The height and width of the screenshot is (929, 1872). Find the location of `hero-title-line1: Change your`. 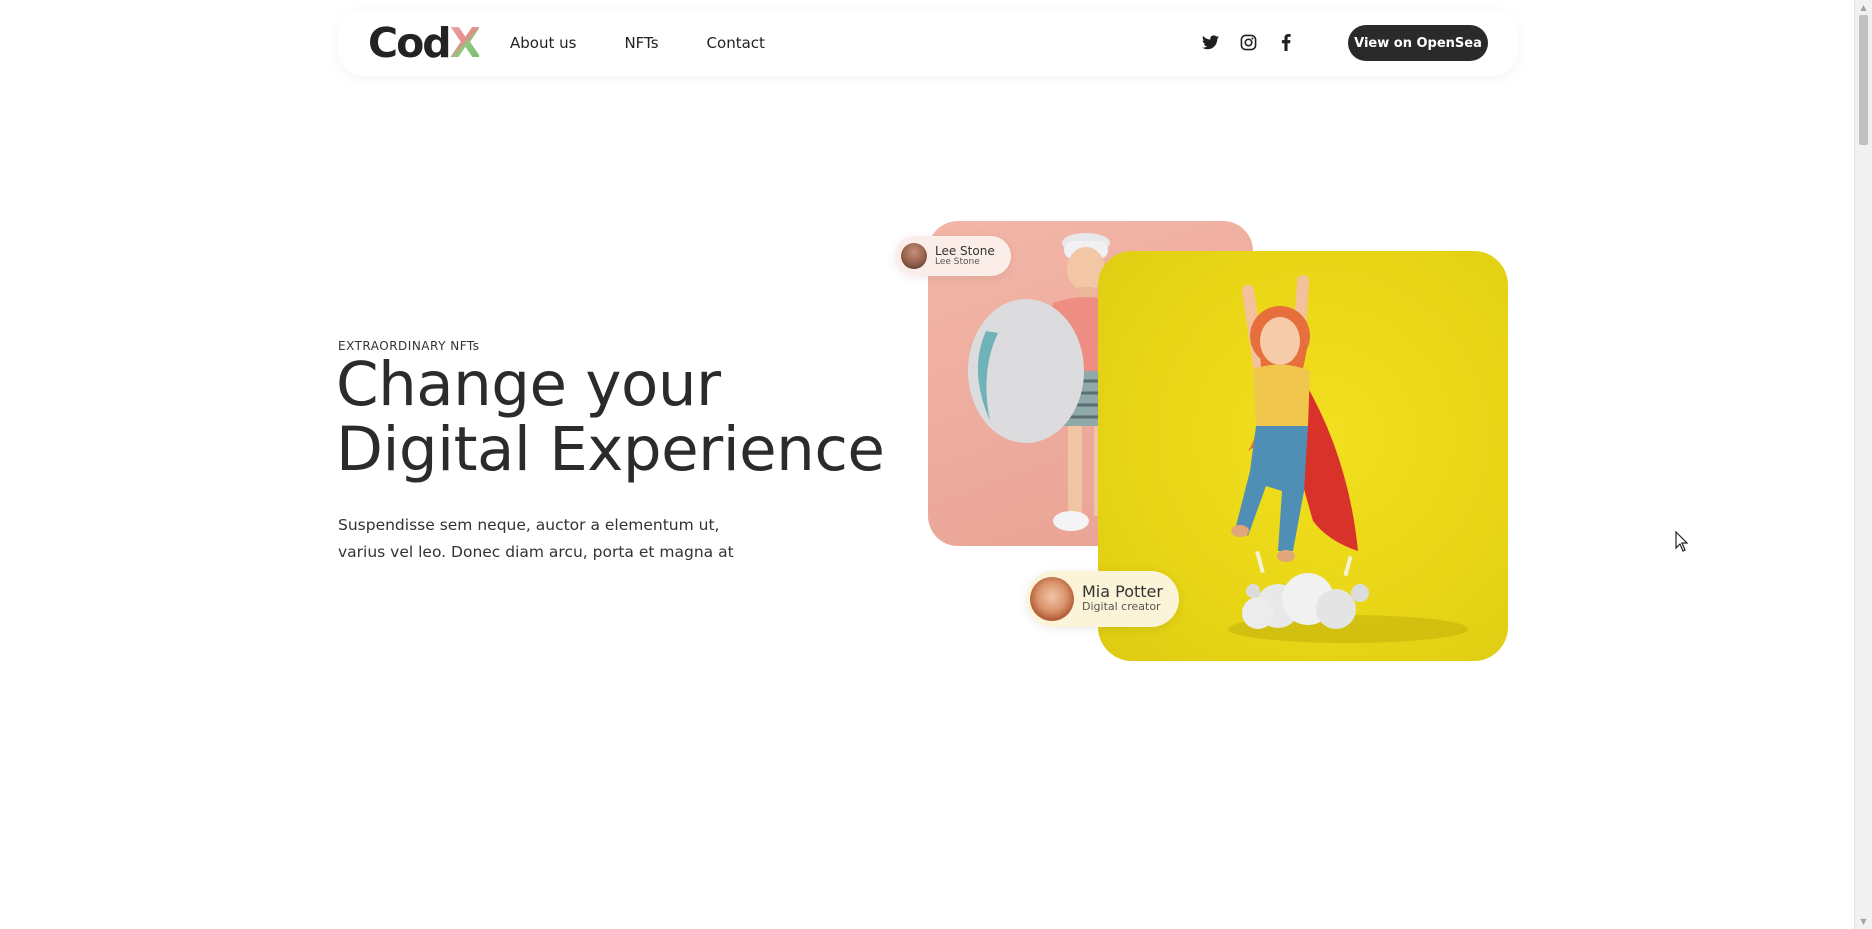

hero-title-line1: Change your is located at coordinates (528, 384).